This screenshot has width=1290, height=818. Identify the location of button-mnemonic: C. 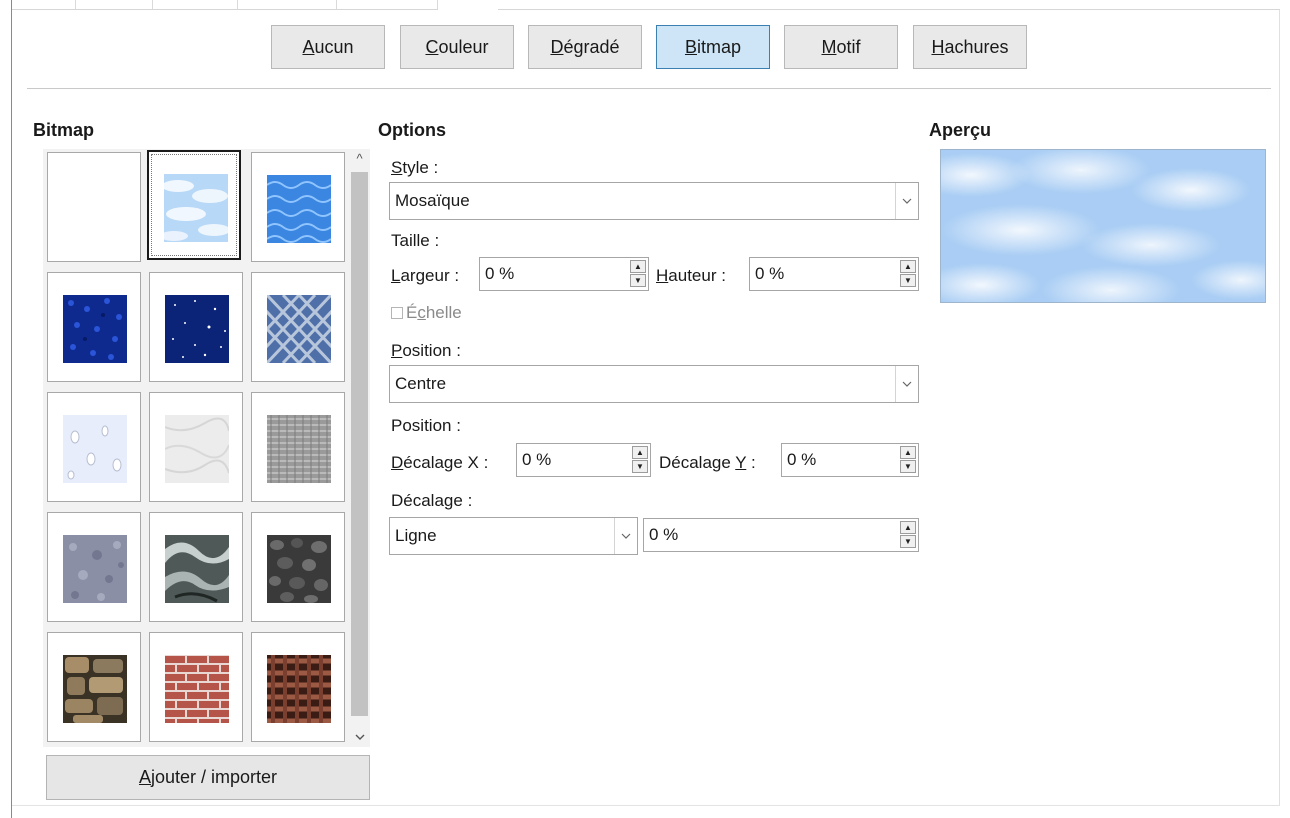
(432, 46).